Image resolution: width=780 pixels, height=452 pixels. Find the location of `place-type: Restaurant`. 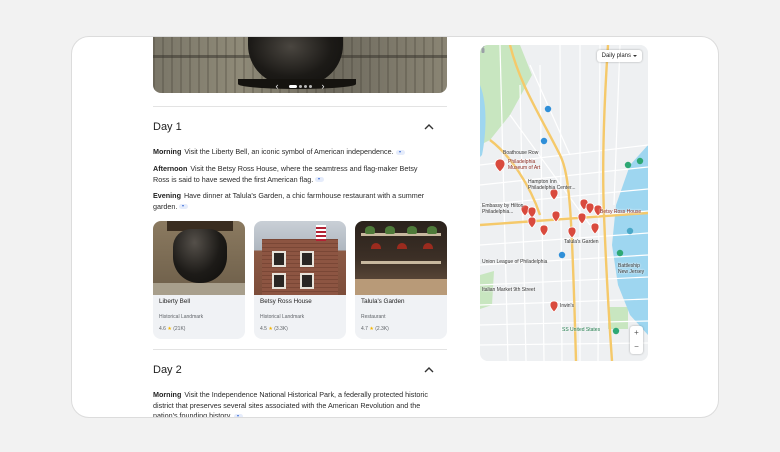

place-type: Restaurant is located at coordinates (373, 317).